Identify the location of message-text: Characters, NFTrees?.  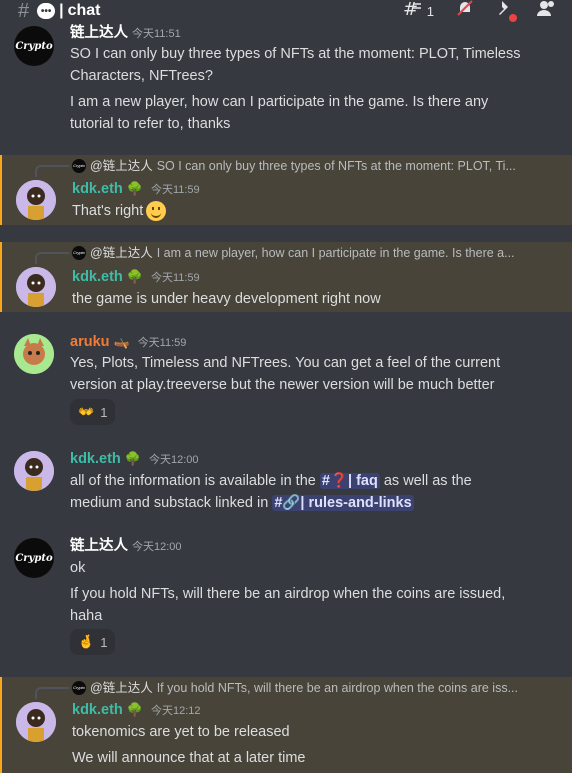
(141, 76).